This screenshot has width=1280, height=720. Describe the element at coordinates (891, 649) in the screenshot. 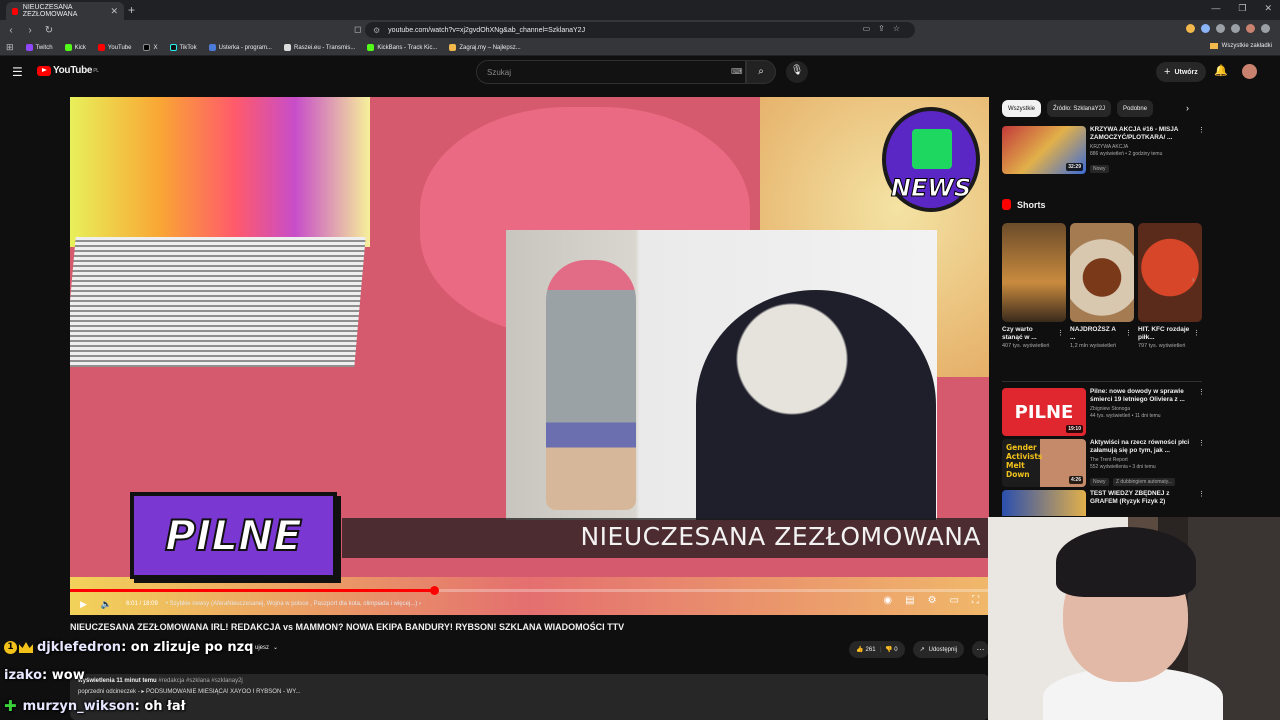

I see `dislike-button: 👎 0` at that location.